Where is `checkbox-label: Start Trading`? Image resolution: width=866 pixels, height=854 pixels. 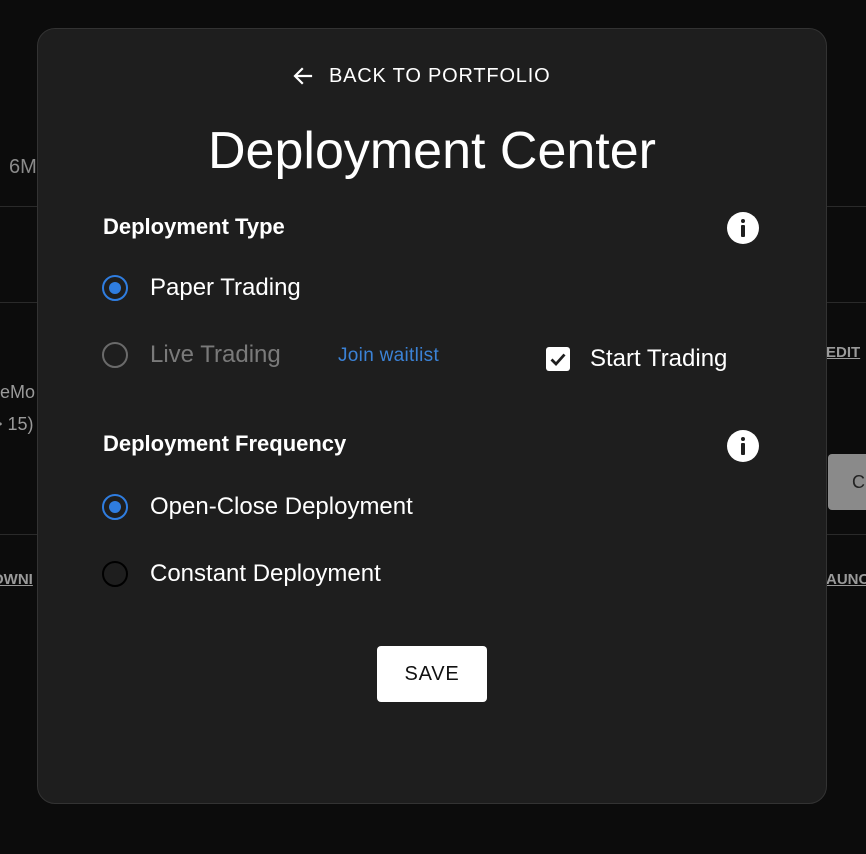 checkbox-label: Start Trading is located at coordinates (659, 358).